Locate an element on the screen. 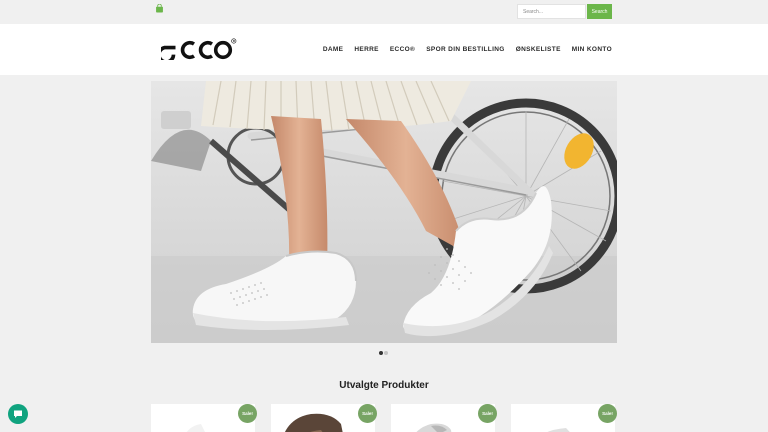 The width and height of the screenshot is (768, 432). nav-item-wishlist: ØNSKELISTE is located at coordinates (538, 49).